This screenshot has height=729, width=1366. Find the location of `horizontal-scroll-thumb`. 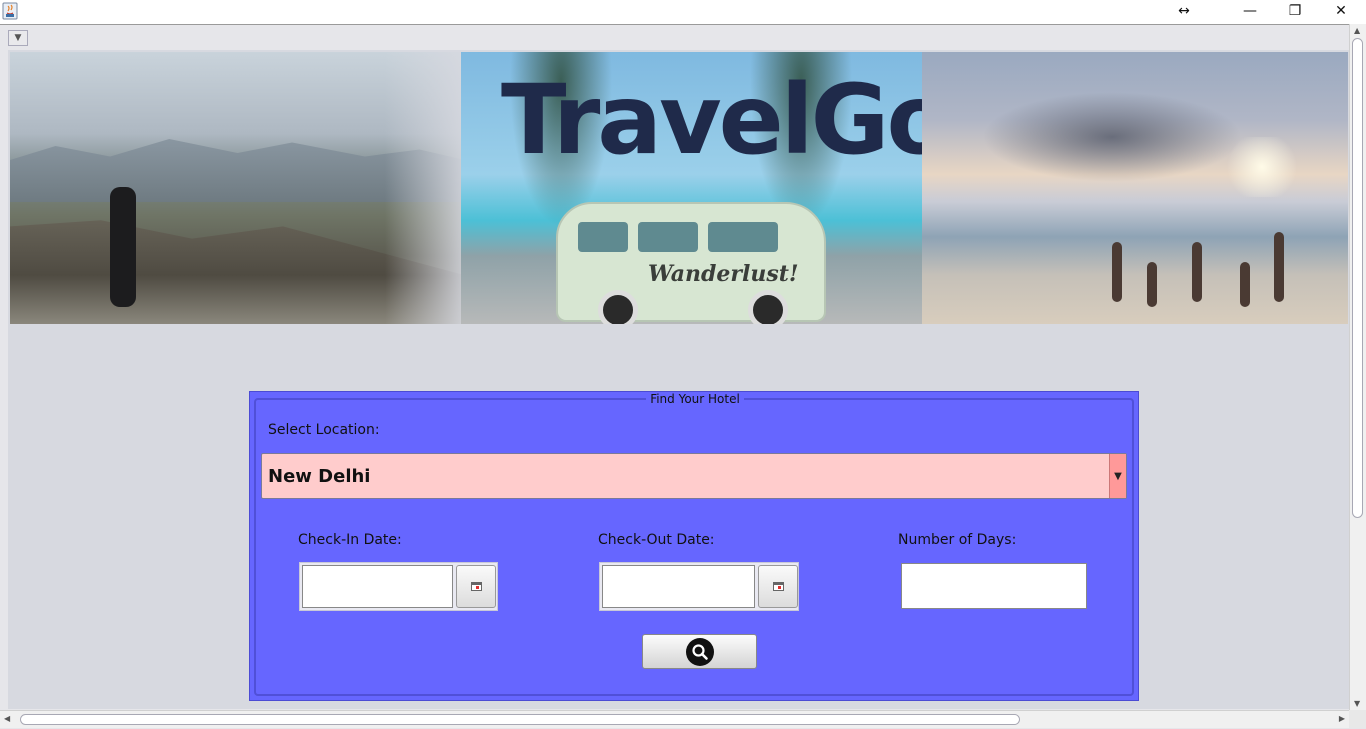

horizontal-scroll-thumb is located at coordinates (520, 719).